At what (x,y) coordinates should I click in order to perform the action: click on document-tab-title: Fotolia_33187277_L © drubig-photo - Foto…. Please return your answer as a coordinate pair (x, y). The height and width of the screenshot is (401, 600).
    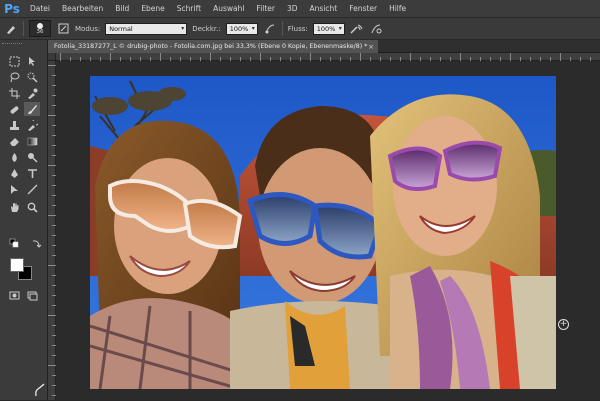
    Looking at the image, I should click on (211, 46).